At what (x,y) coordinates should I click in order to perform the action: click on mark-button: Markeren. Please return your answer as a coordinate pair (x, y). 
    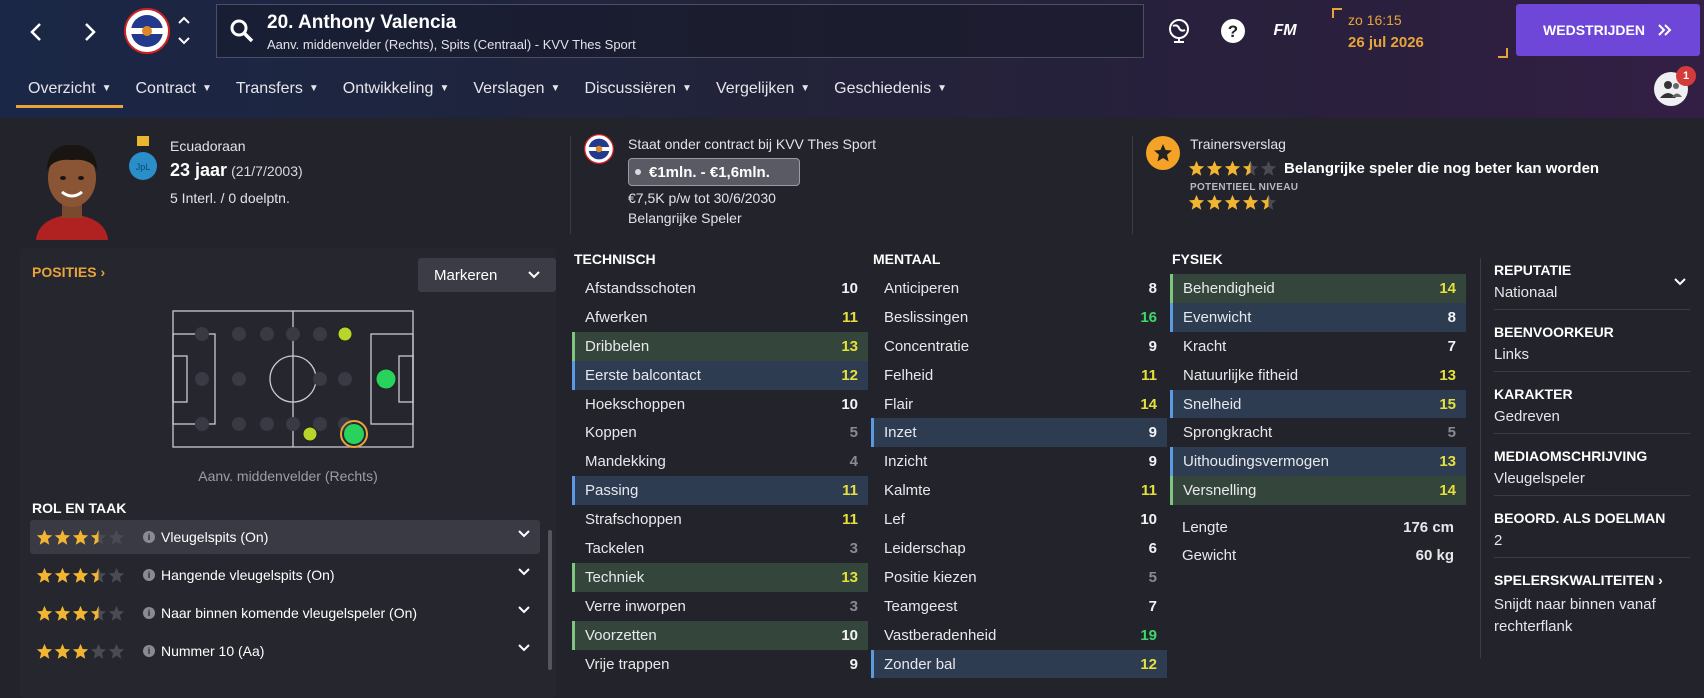
    Looking at the image, I should click on (487, 275).